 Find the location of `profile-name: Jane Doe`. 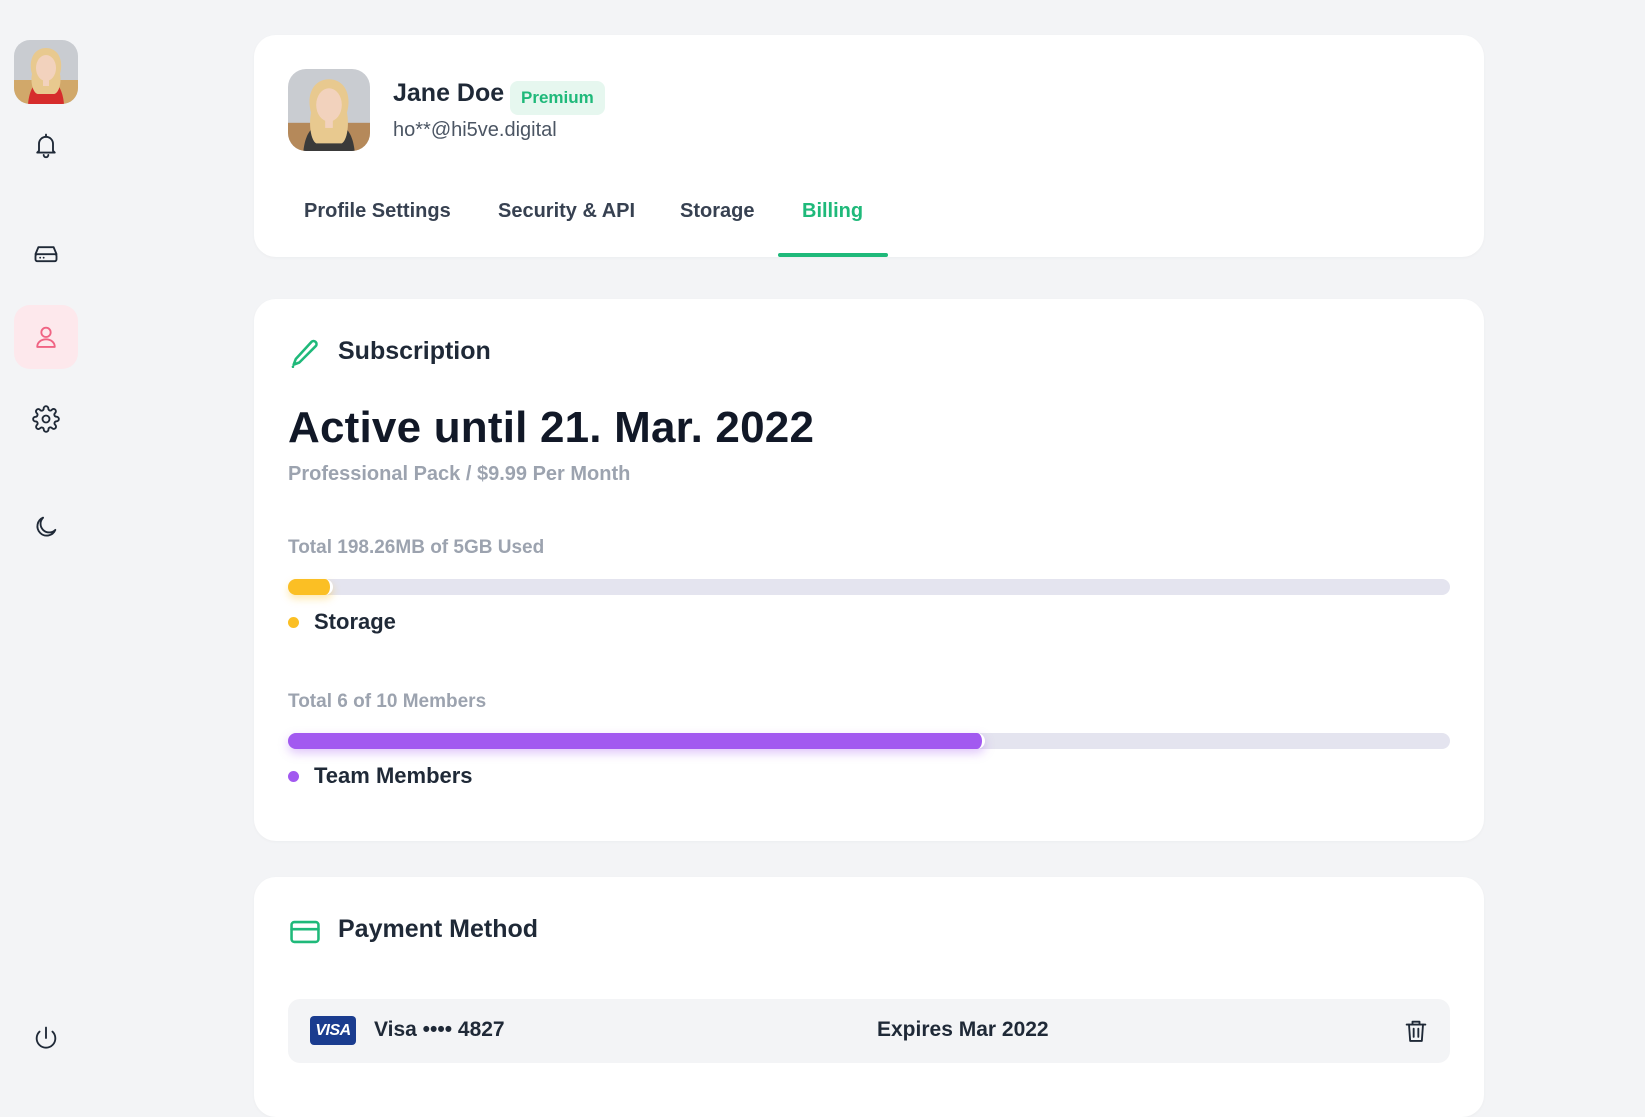

profile-name: Jane Doe is located at coordinates (449, 93).